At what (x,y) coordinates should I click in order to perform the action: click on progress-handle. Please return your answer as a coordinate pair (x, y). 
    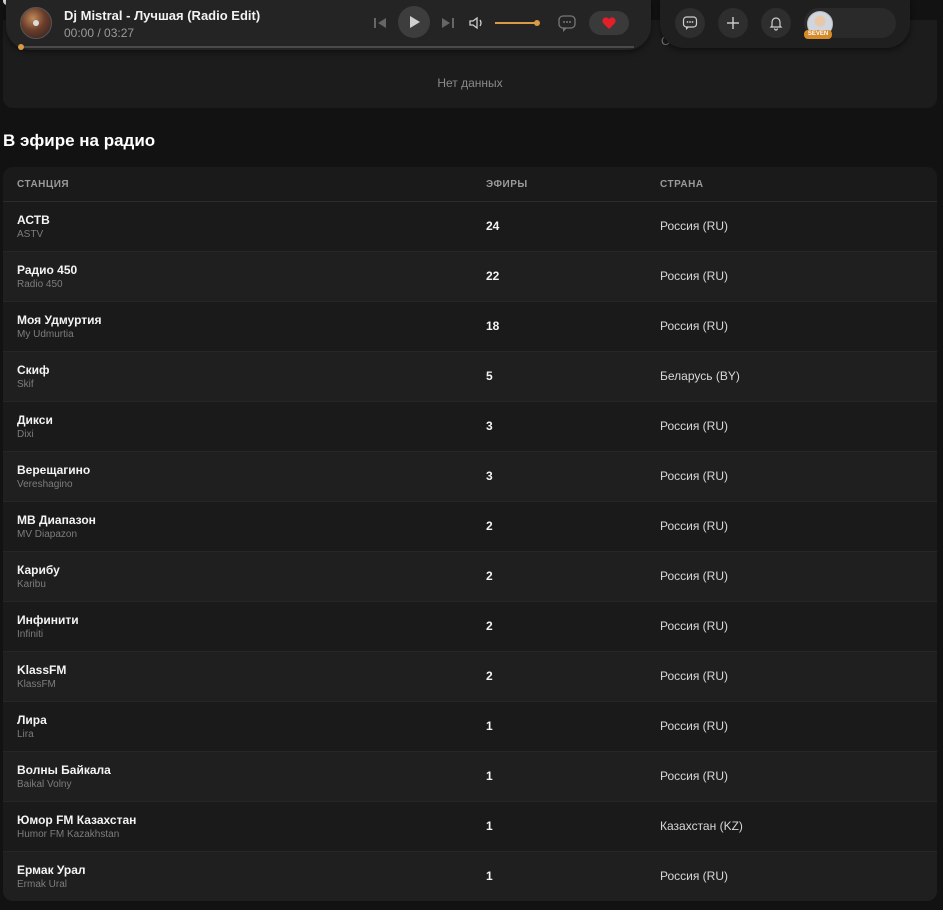
    Looking at the image, I should click on (21, 47).